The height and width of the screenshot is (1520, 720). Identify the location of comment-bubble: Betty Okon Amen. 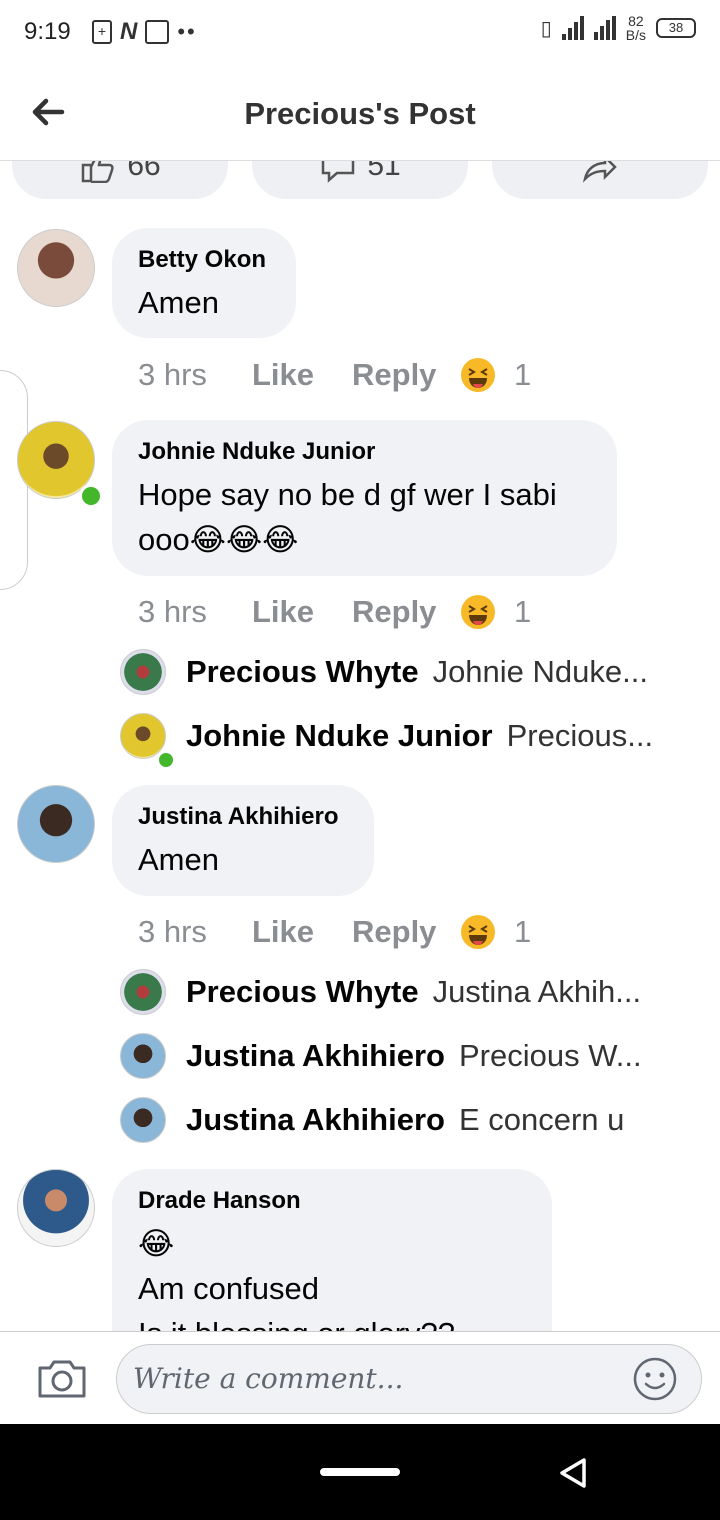
(204, 283).